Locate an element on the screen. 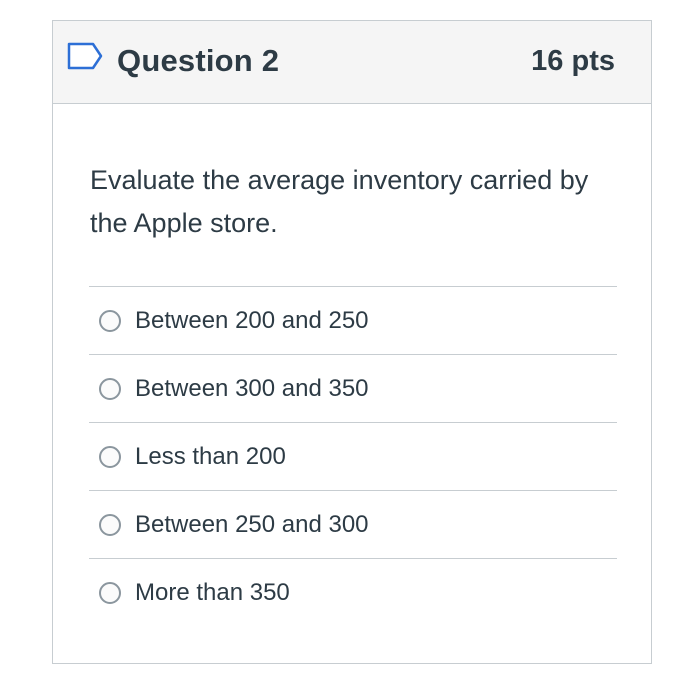  question-title: Question 2 is located at coordinates (198, 60).